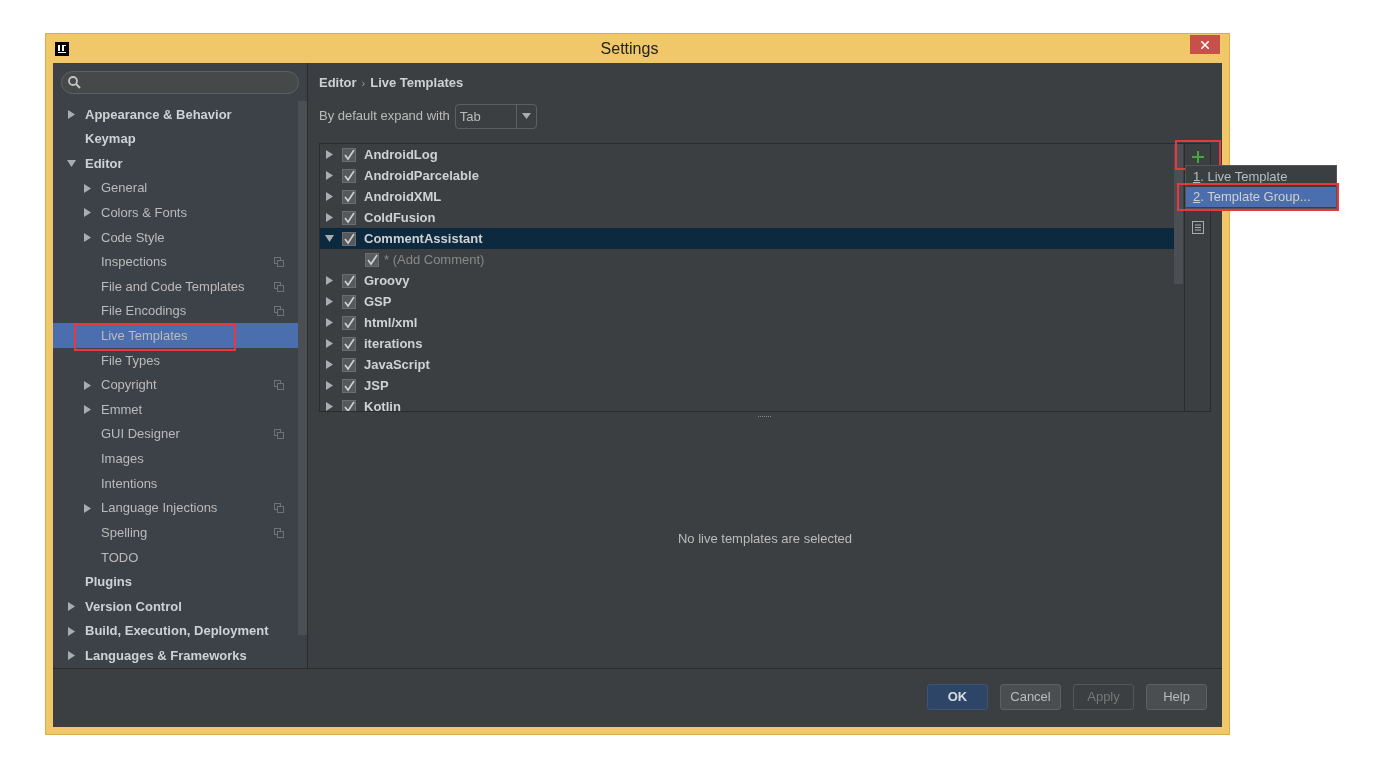 The height and width of the screenshot is (781, 1386). Describe the element at coordinates (175, 188) in the screenshot. I see `sidebar-item: General` at that location.